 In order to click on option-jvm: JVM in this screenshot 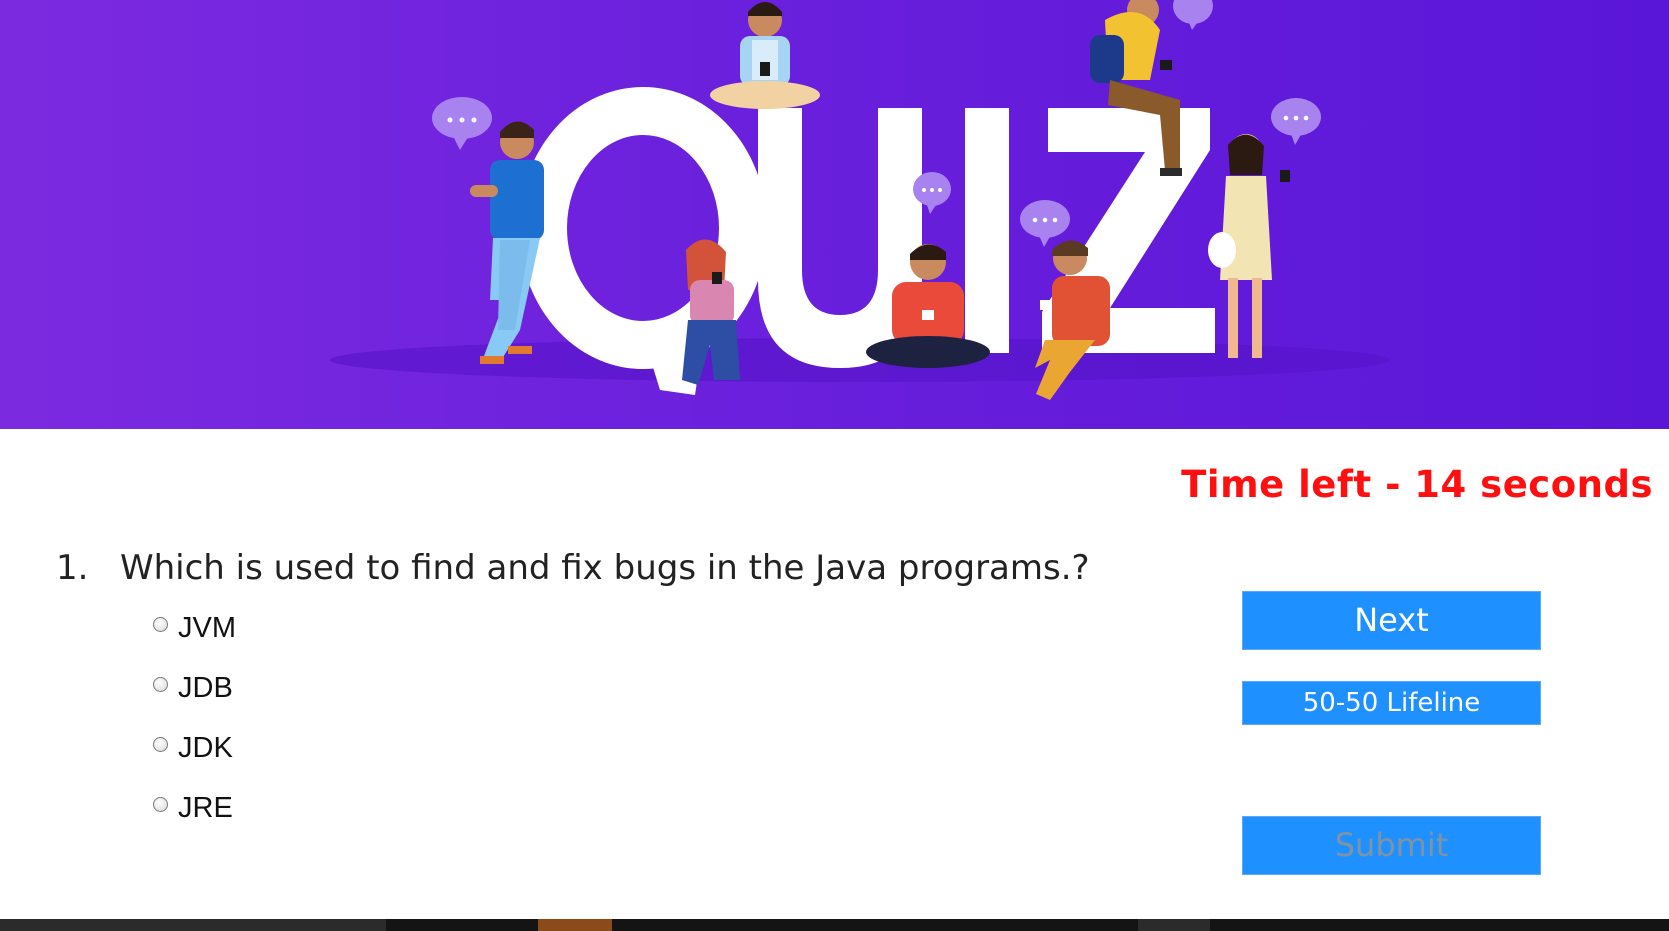, I will do `click(194, 628)`.